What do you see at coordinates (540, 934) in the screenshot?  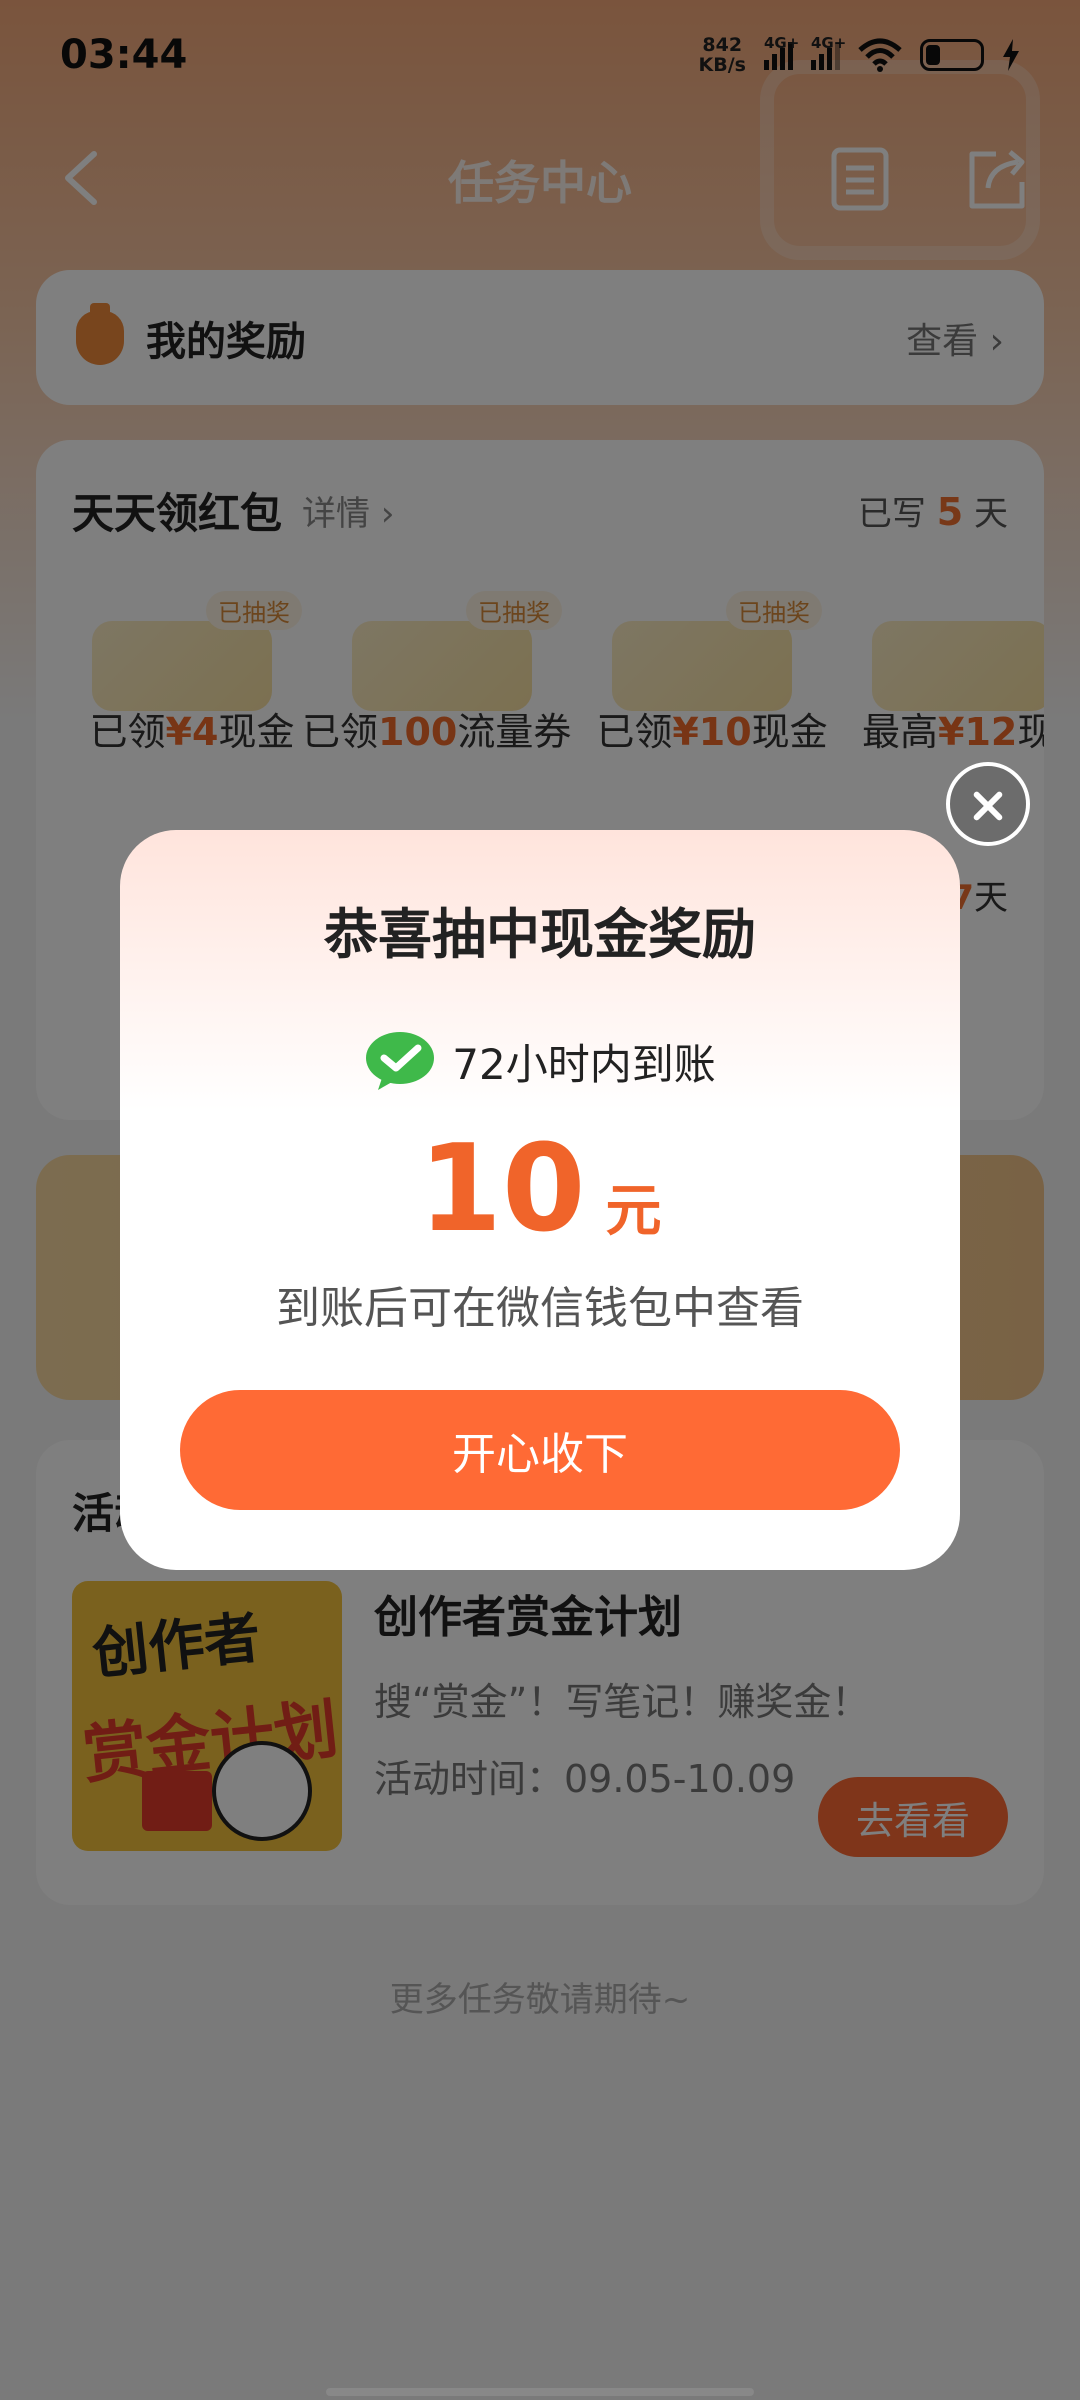 I see `dialog-title: 恭喜抽中现金奖励` at bounding box center [540, 934].